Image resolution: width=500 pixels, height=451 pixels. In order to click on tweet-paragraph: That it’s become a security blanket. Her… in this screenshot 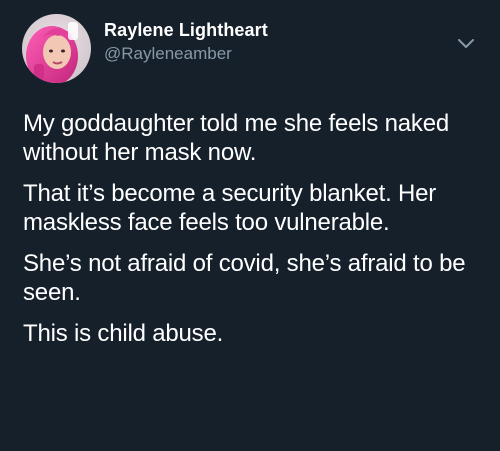, I will do `click(230, 208)`.